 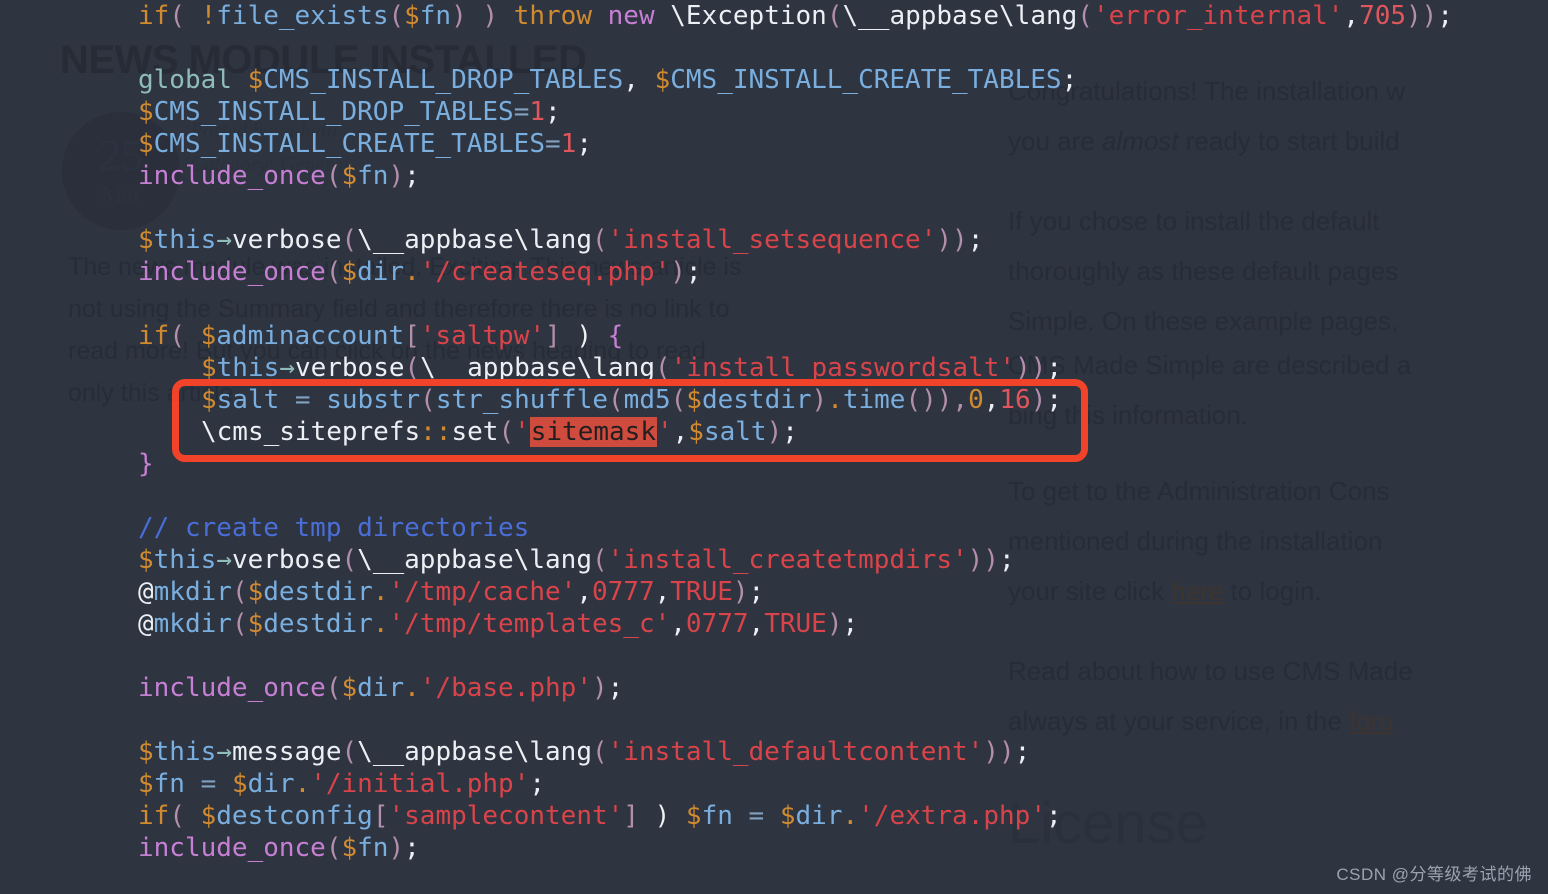 I want to click on code-token: [, so click(x=380, y=816).